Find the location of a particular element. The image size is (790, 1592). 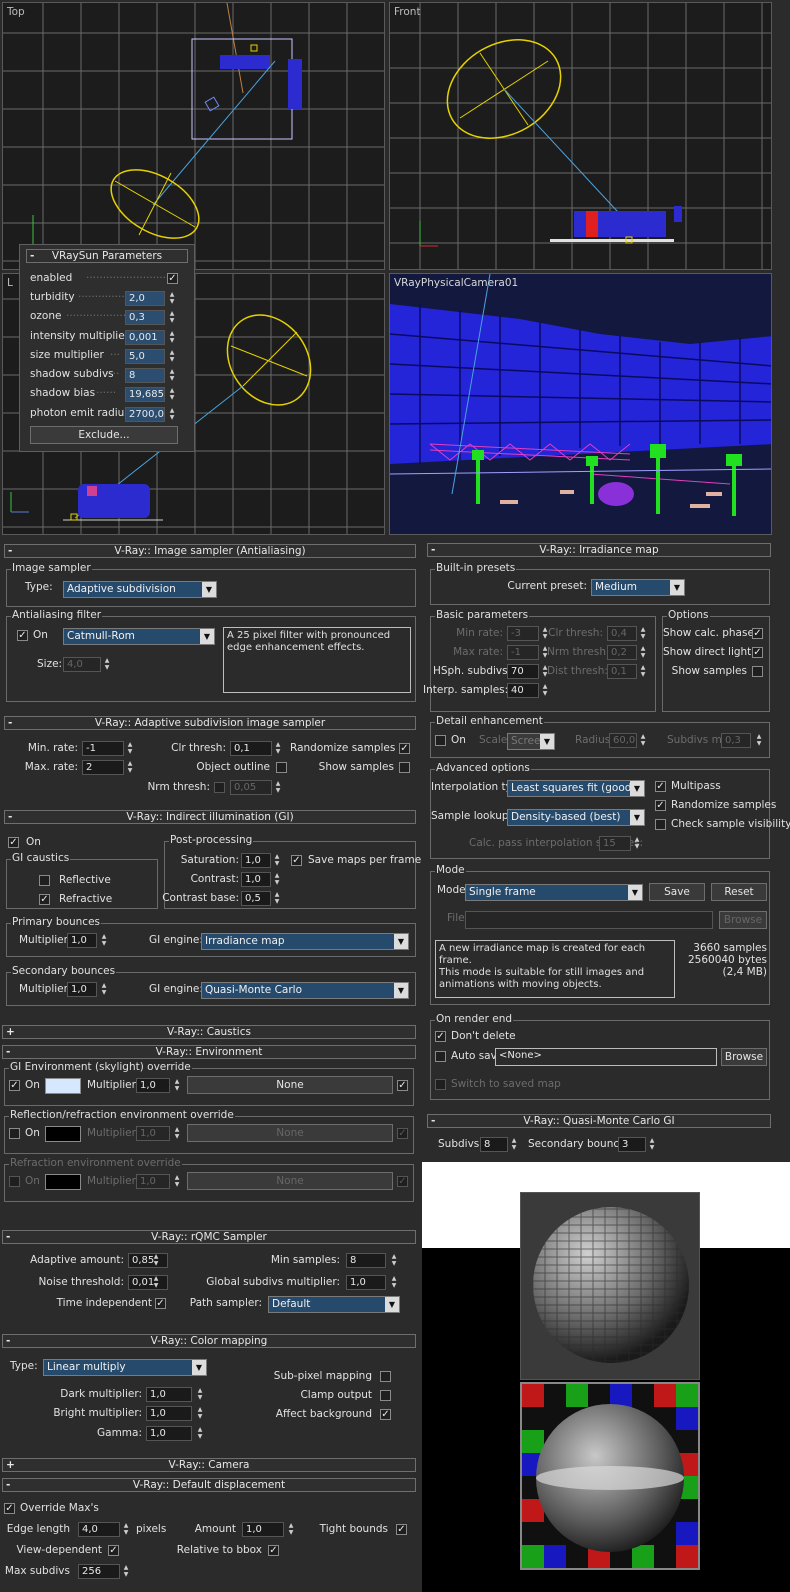

sample-lookup-dropdown: Density-based (best) ▼ is located at coordinates (576, 817).